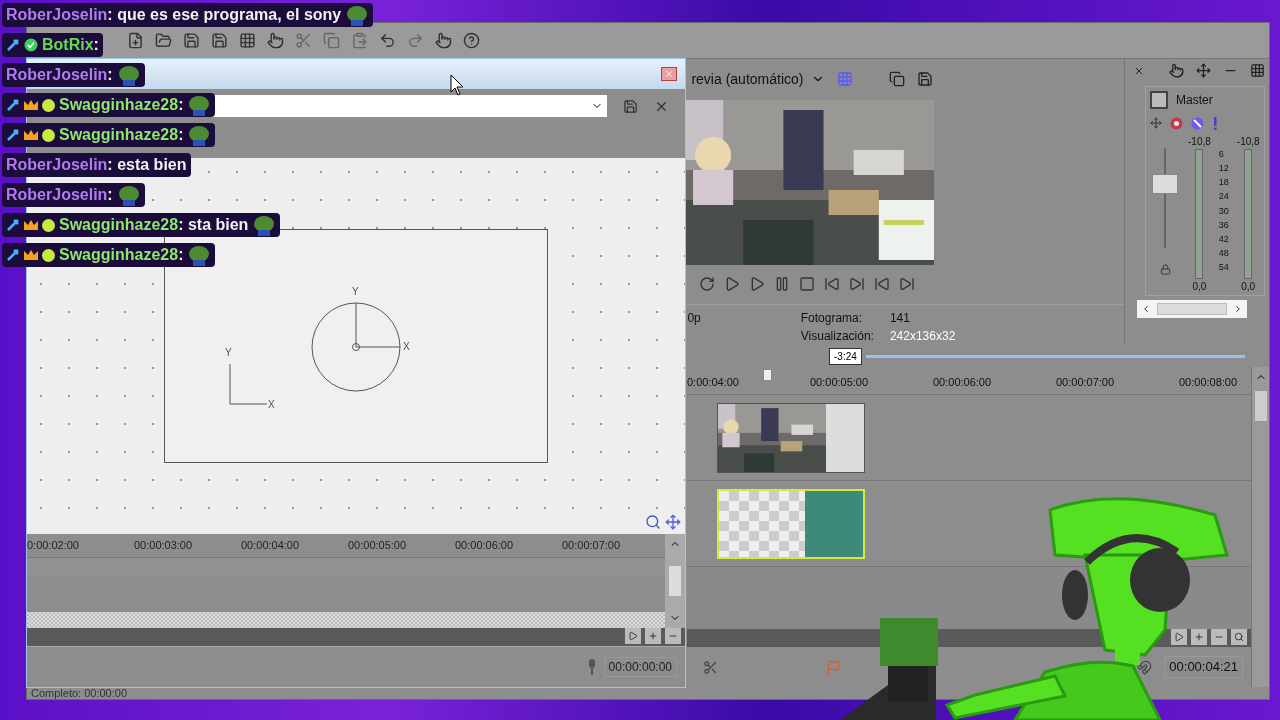 Image resolution: width=1280 pixels, height=720 pixels. Describe the element at coordinates (79, 693) in the screenshot. I see `status-text: Completo: 00:00:00` at that location.